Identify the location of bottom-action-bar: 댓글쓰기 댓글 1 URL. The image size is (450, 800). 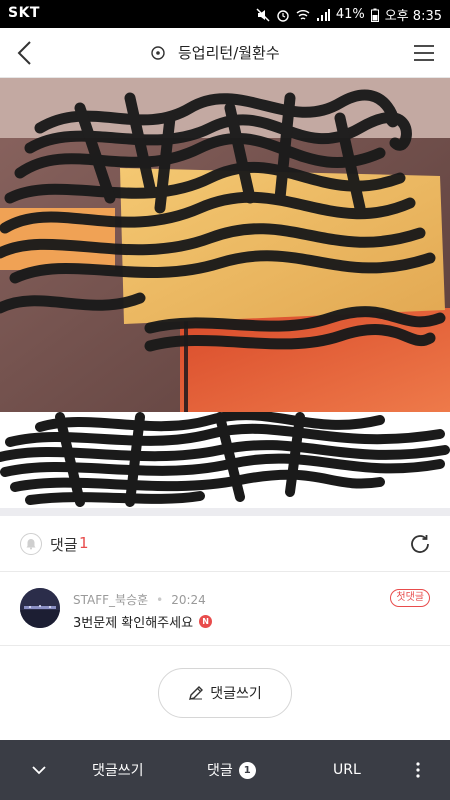
(225, 770).